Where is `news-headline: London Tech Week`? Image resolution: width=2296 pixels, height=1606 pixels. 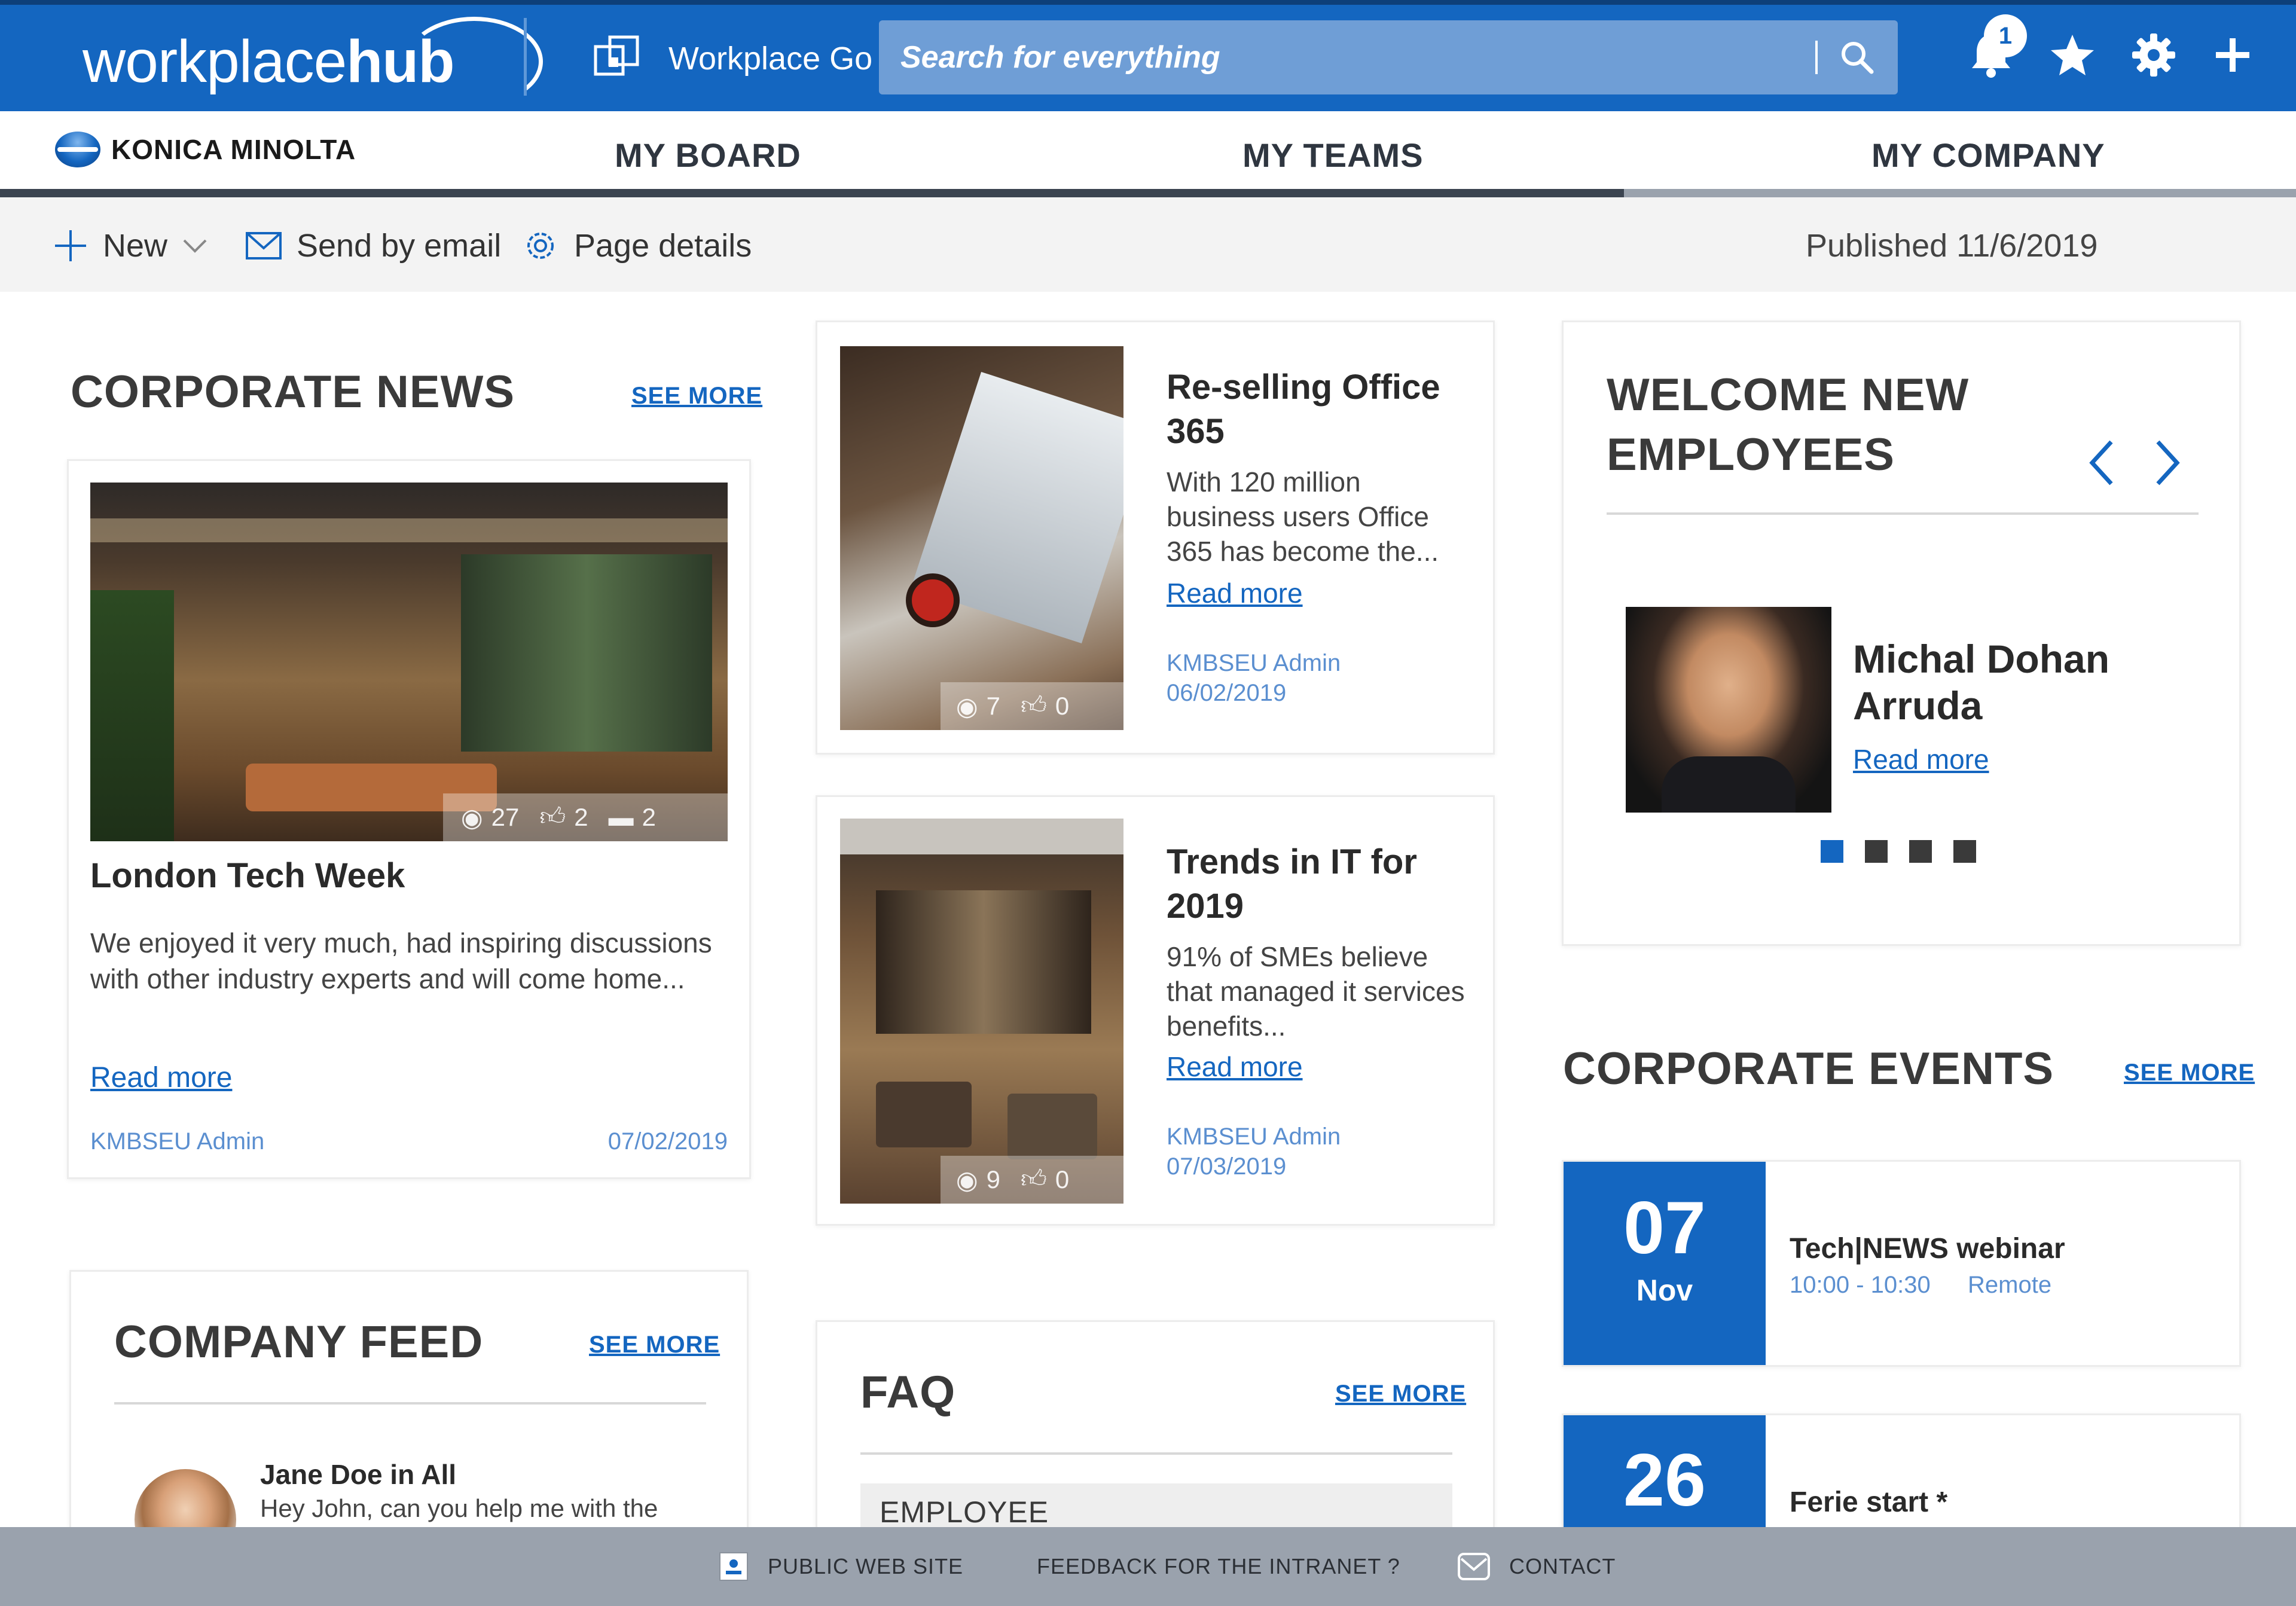 news-headline: London Tech Week is located at coordinates (247, 876).